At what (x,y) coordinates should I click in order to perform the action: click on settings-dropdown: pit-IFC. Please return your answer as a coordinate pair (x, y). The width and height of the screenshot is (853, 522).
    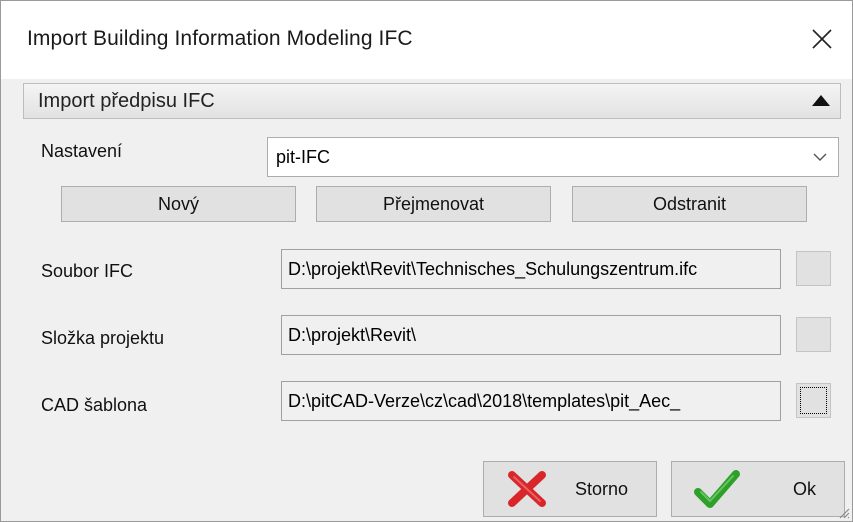
    Looking at the image, I should click on (553, 157).